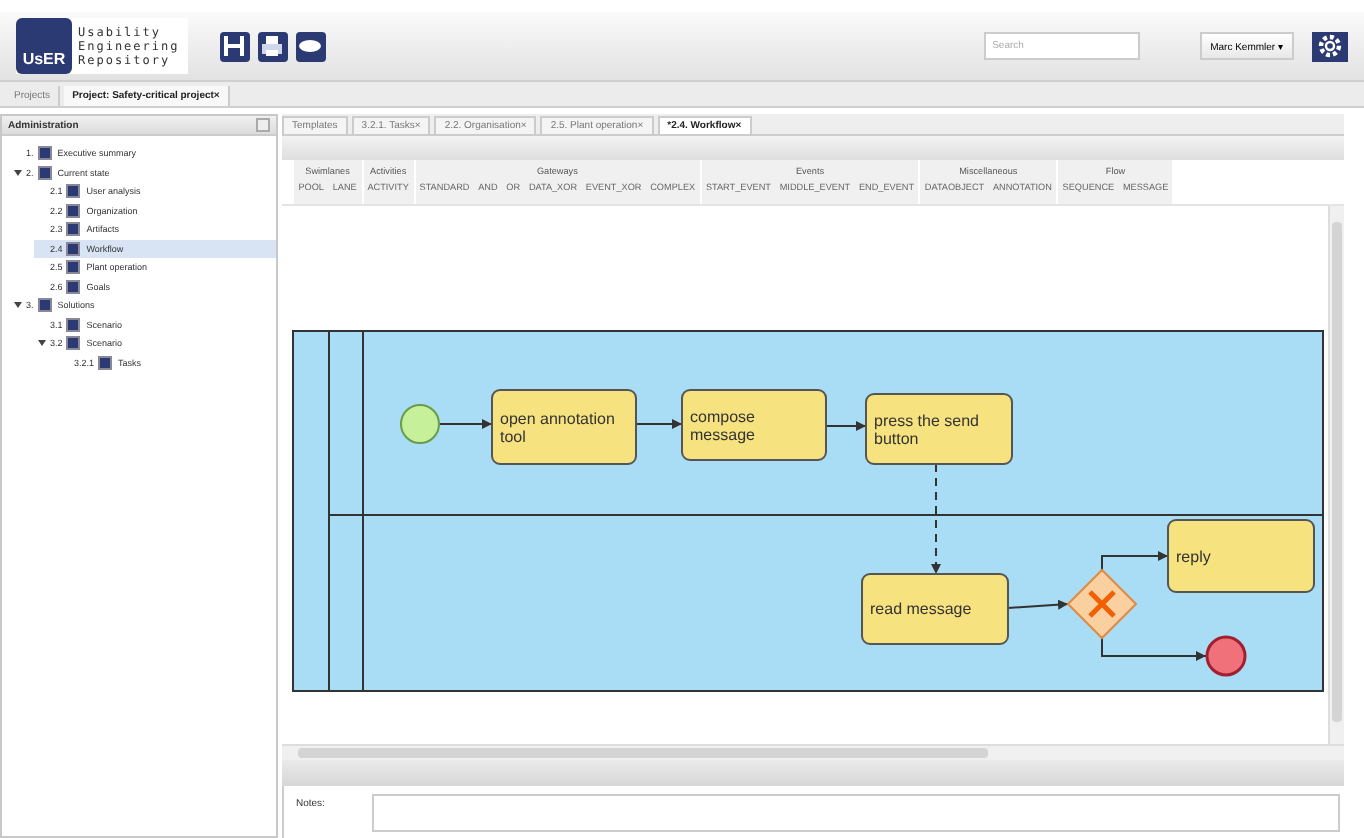 The height and width of the screenshot is (838, 1364). Describe the element at coordinates (1193, 556) in the screenshot. I see `task-label: reply` at that location.